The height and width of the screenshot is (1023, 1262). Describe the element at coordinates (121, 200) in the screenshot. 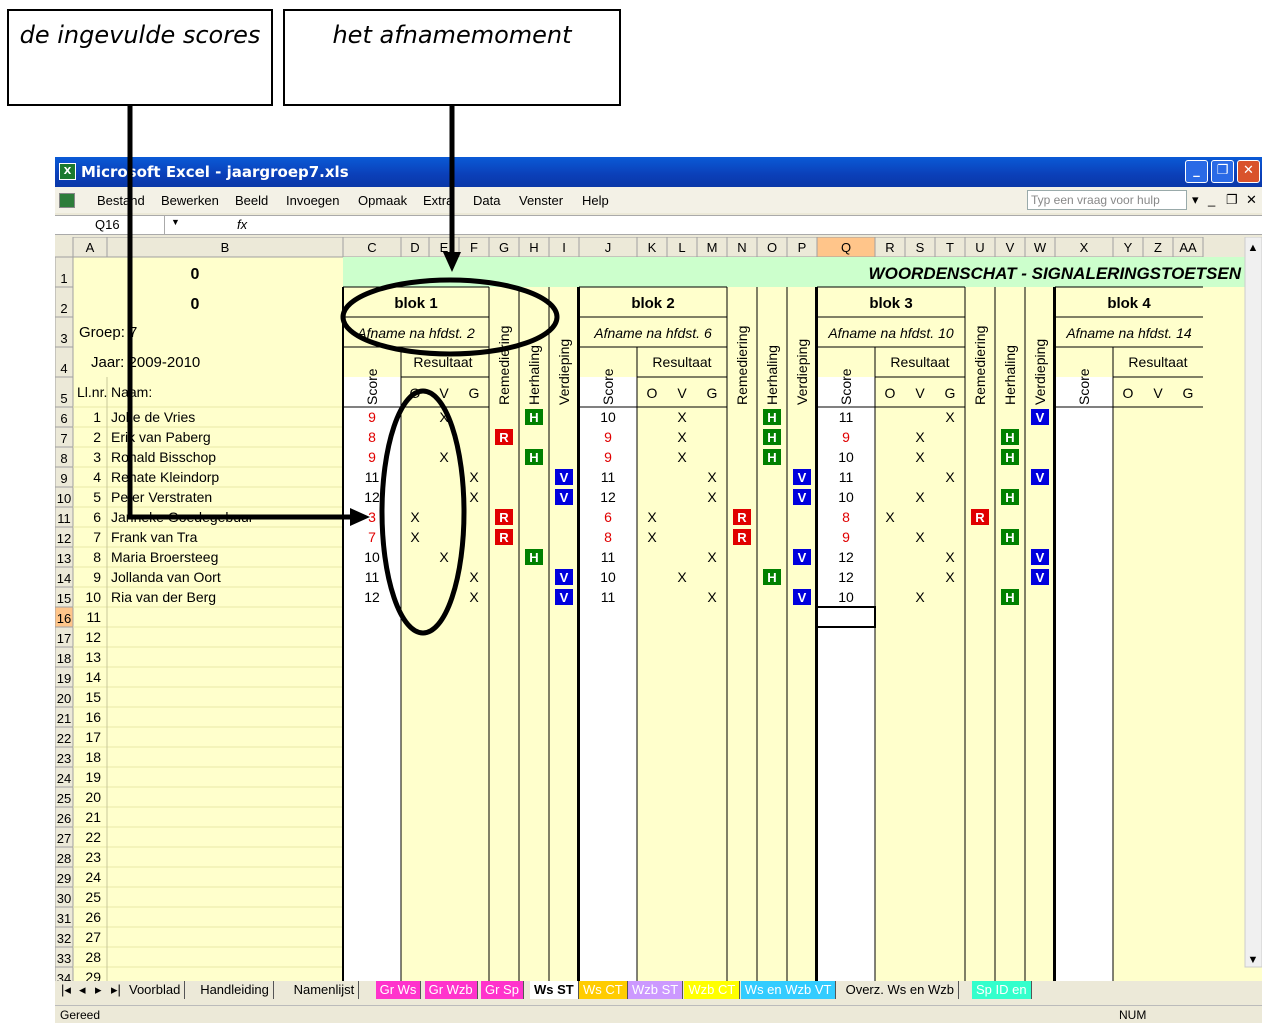

I see `menu-bestand: Bestand` at that location.